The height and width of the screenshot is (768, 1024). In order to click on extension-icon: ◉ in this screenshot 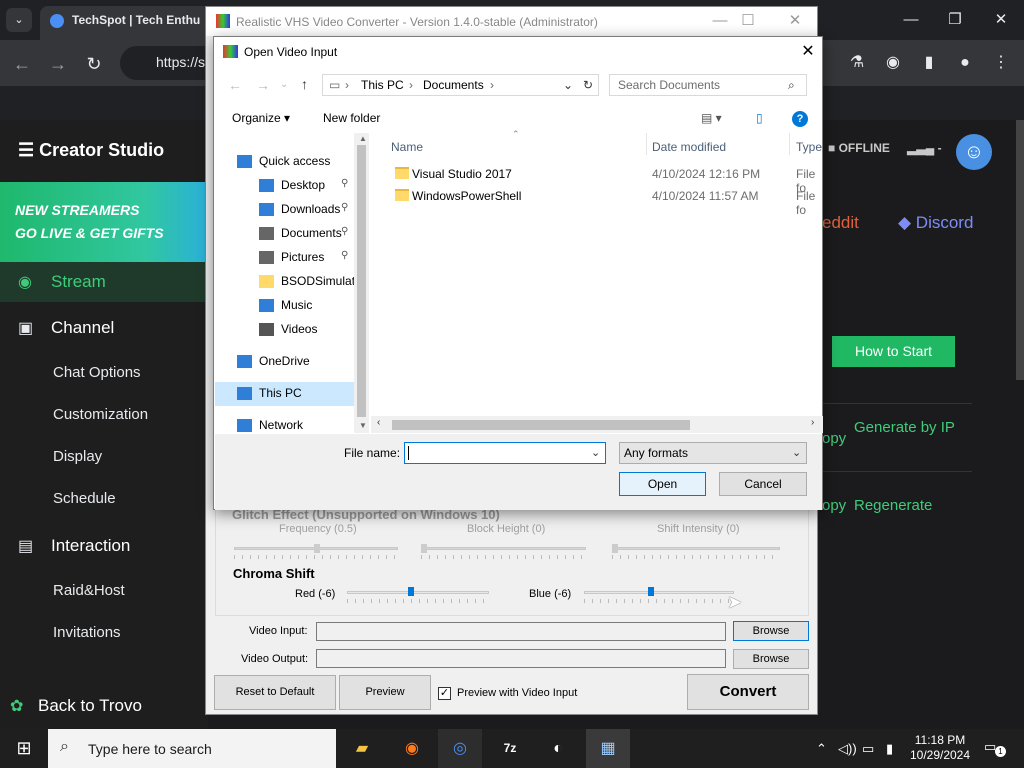, I will do `click(893, 63)`.